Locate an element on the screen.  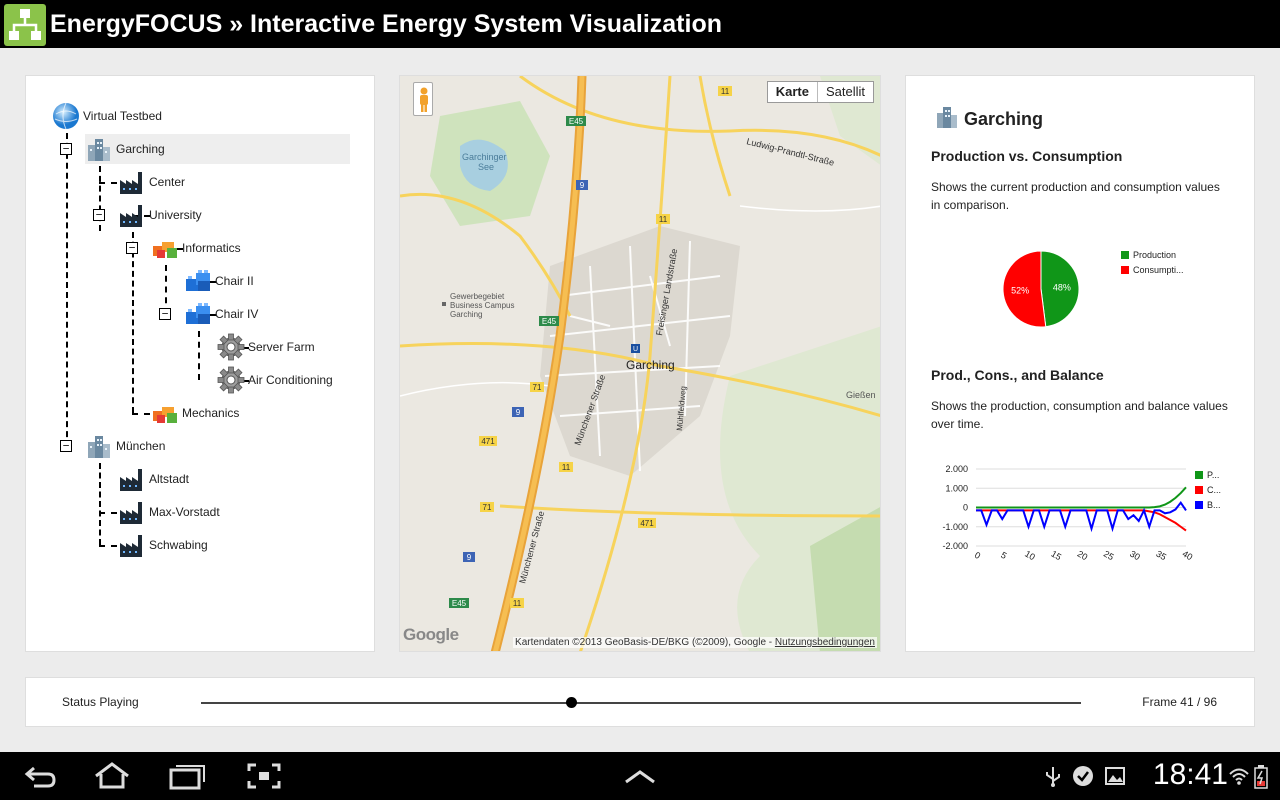
collapse-toggle-muenchen: − is located at coordinates (66, 446).